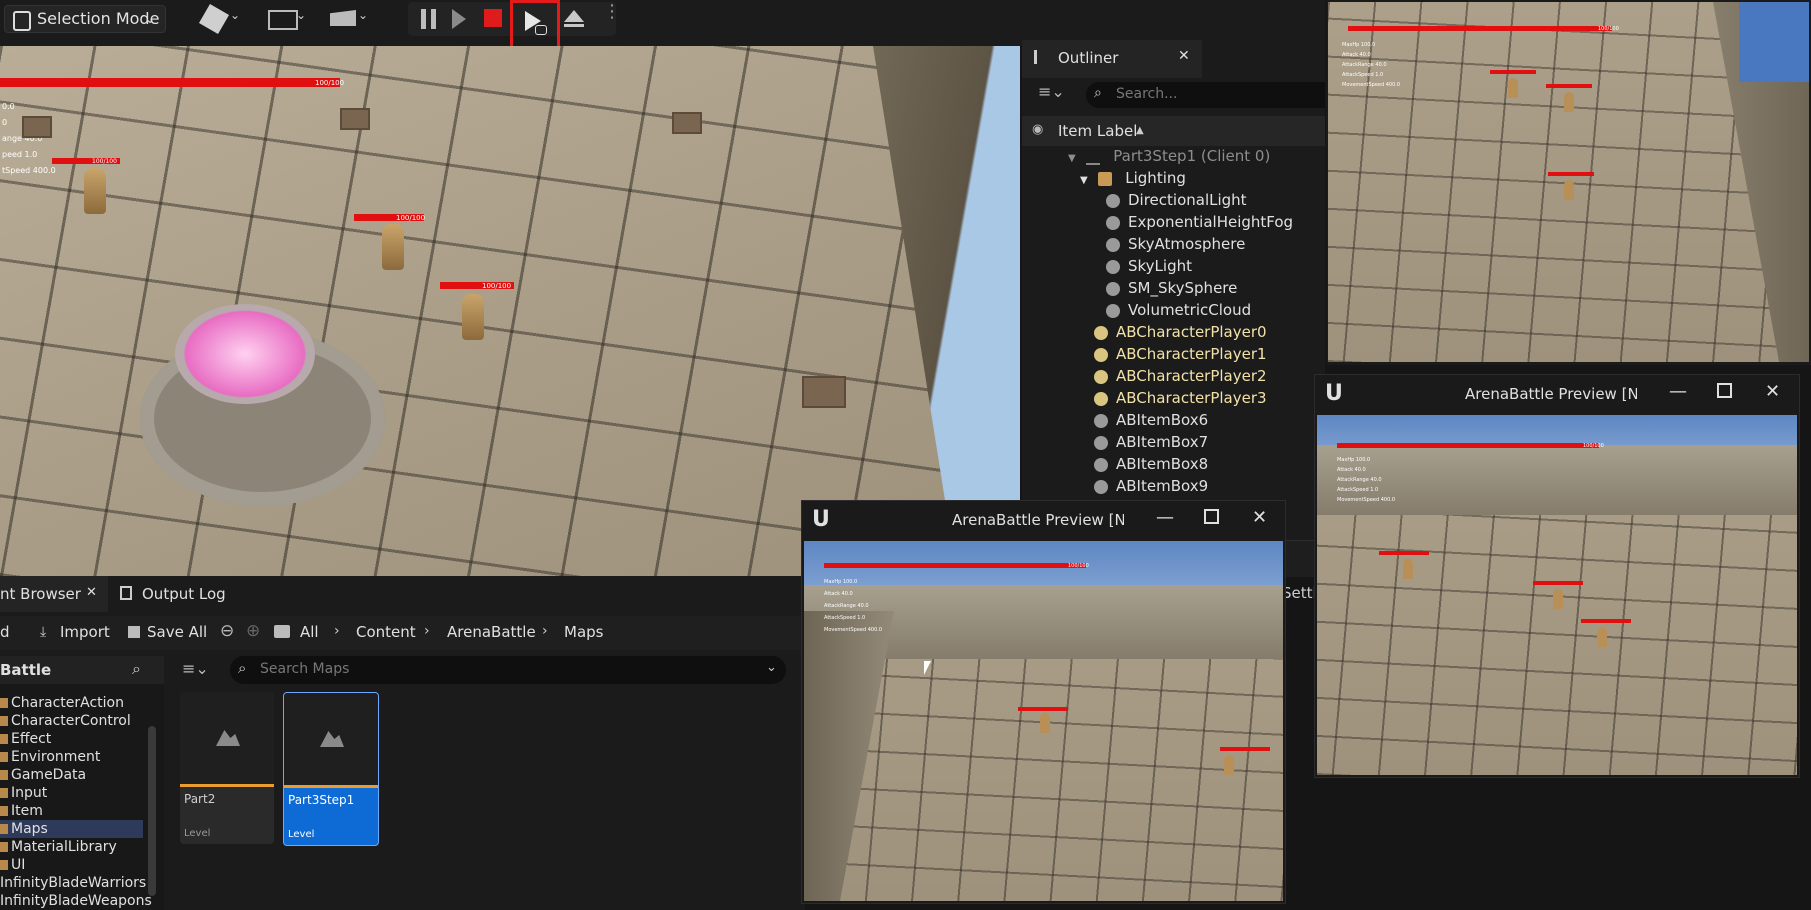 This screenshot has width=1811, height=910. Describe the element at coordinates (1299, 593) in the screenshot. I see `settings-tab-peek: Setti` at that location.